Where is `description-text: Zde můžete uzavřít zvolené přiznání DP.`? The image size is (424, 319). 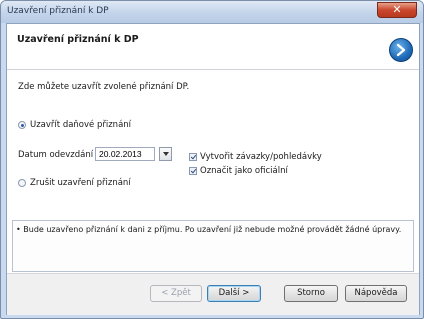
description-text: Zde můžete uzavřít zvolené přiznání DP. is located at coordinates (104, 87).